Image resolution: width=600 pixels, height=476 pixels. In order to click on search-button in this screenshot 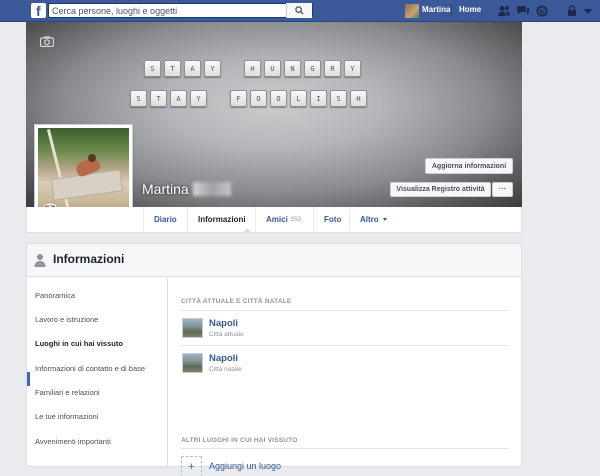, I will do `click(299, 10)`.